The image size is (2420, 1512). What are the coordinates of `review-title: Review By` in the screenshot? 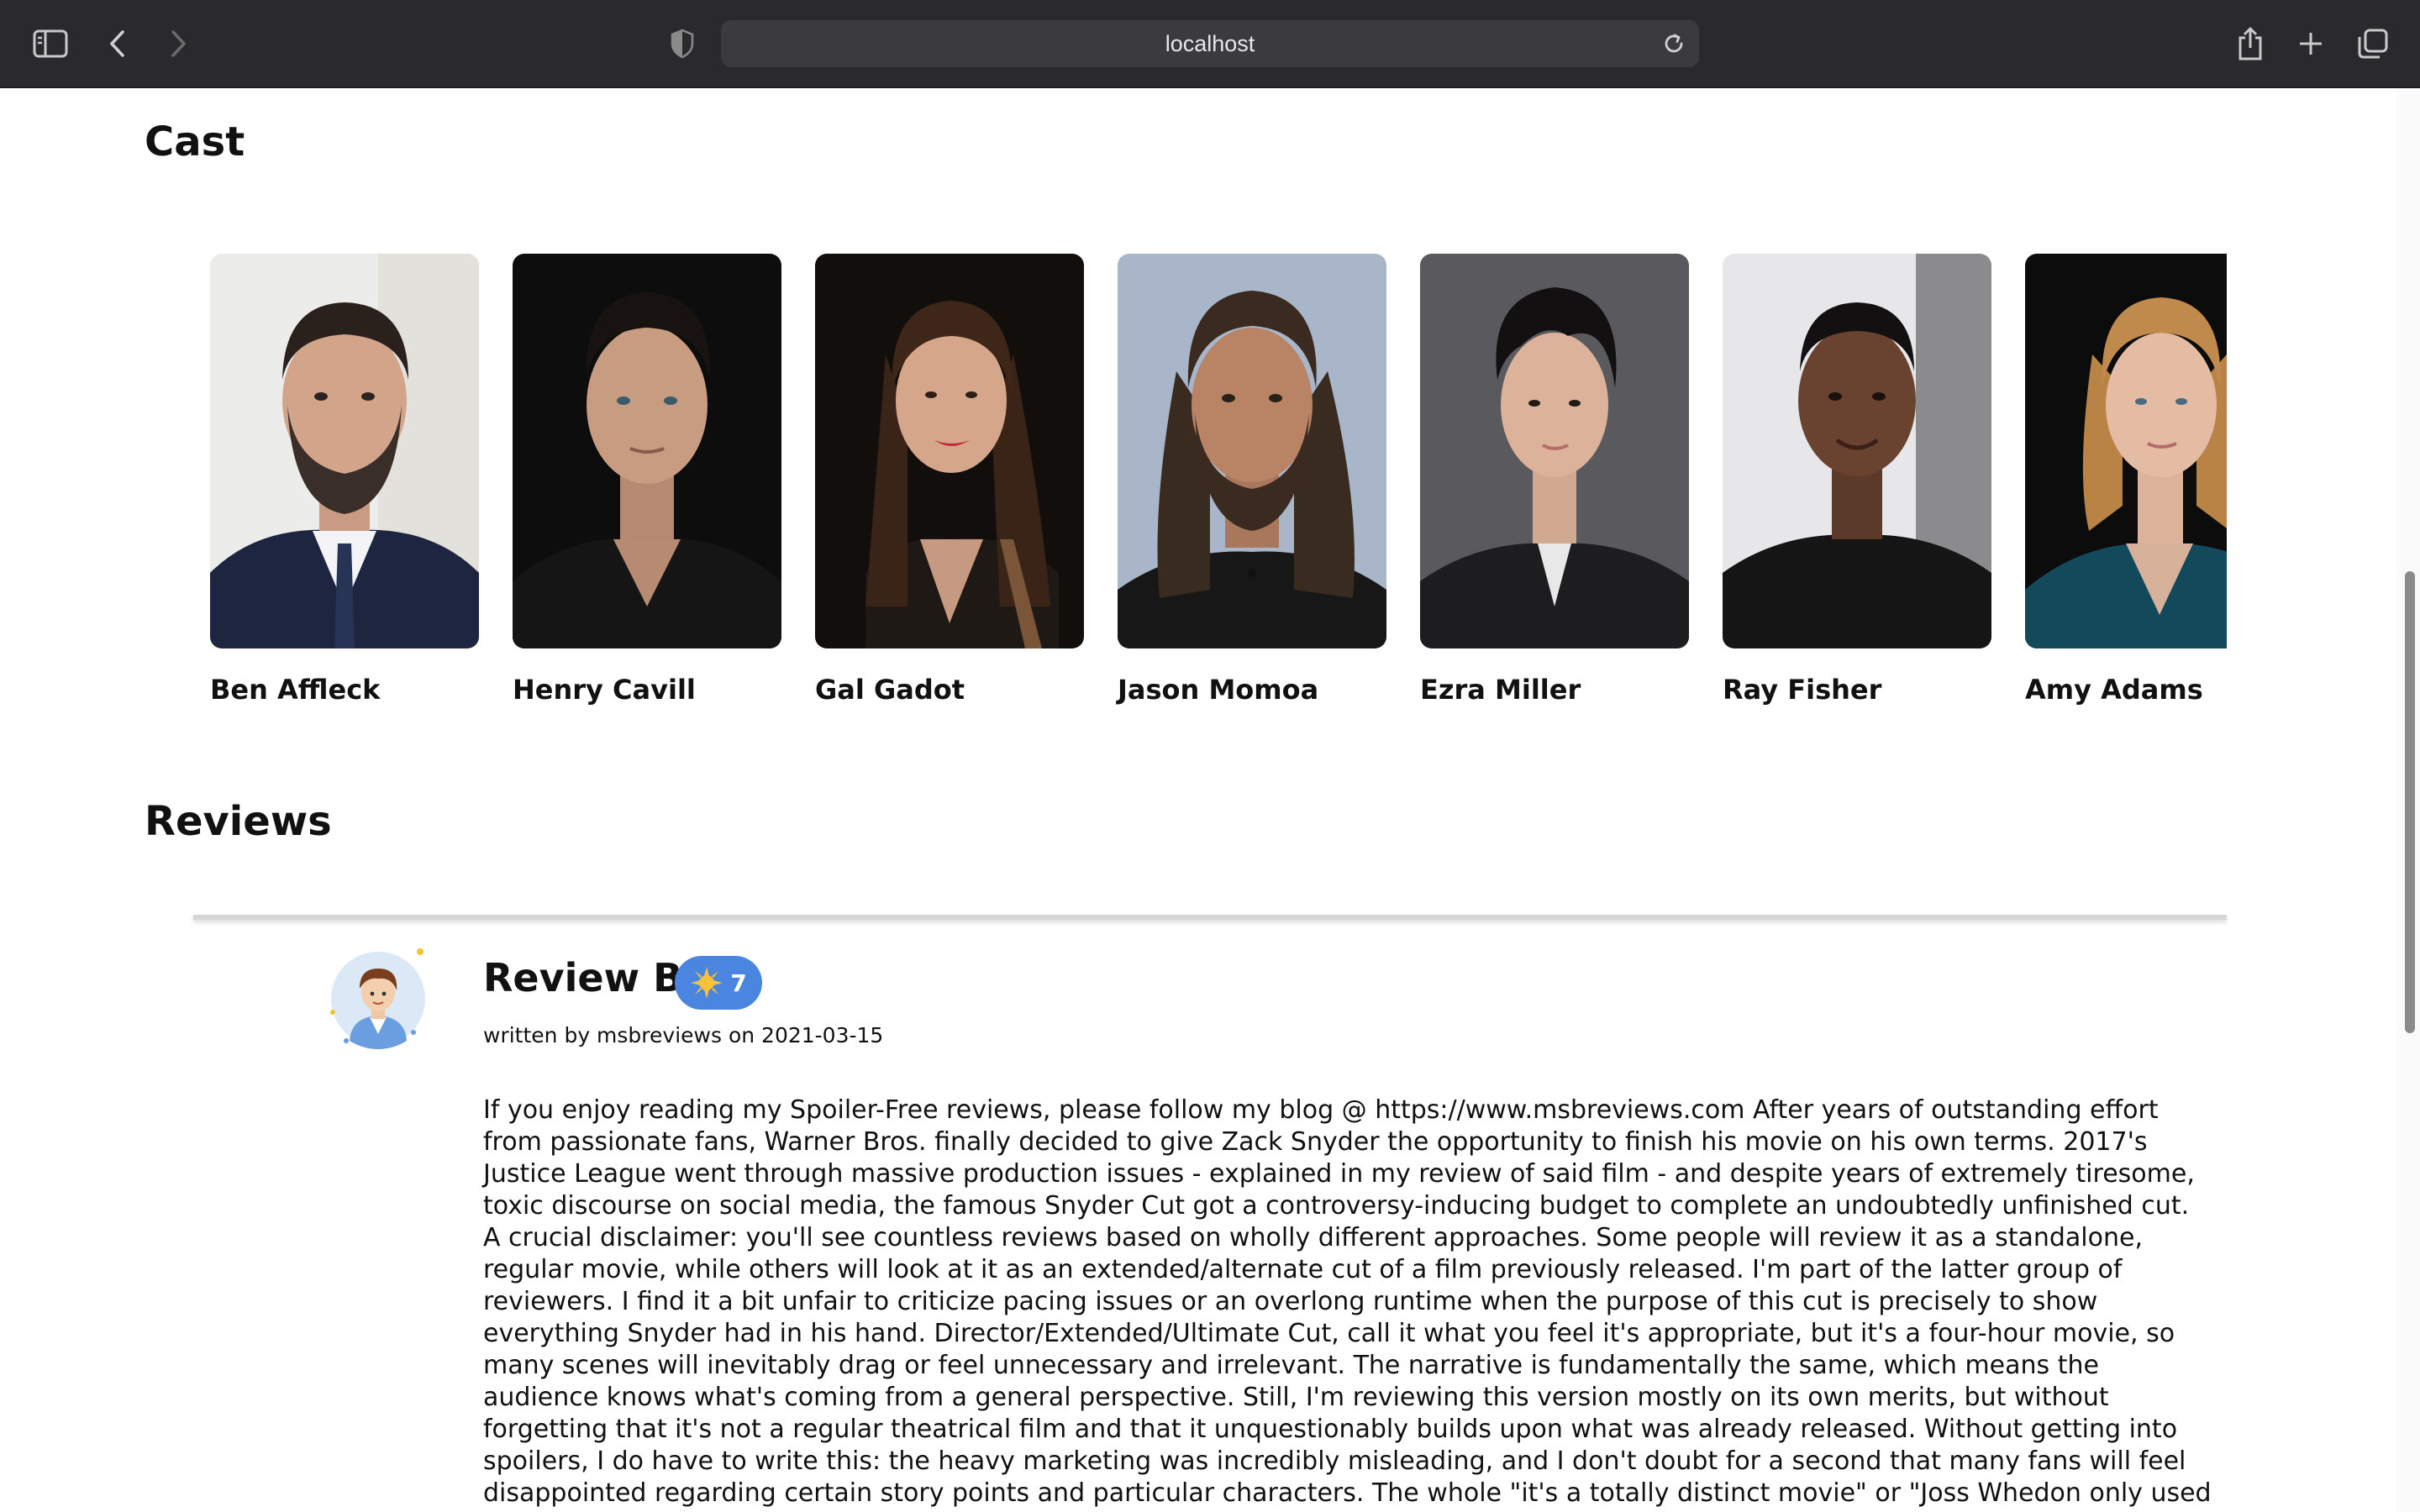 It's located at (596, 977).